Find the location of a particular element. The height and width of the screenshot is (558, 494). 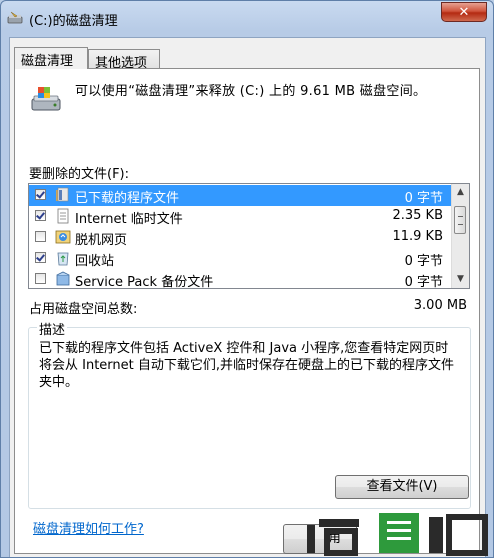

scroll-up-icon: ▲ is located at coordinates (460, 192).